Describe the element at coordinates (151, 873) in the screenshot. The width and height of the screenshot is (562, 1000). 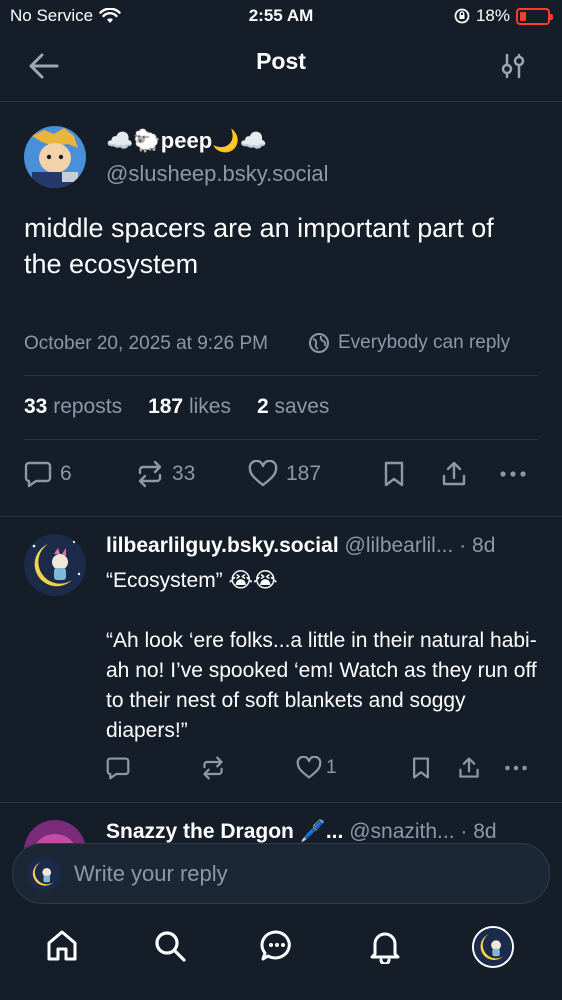
I see `composer-placeholder: Write your reply` at that location.